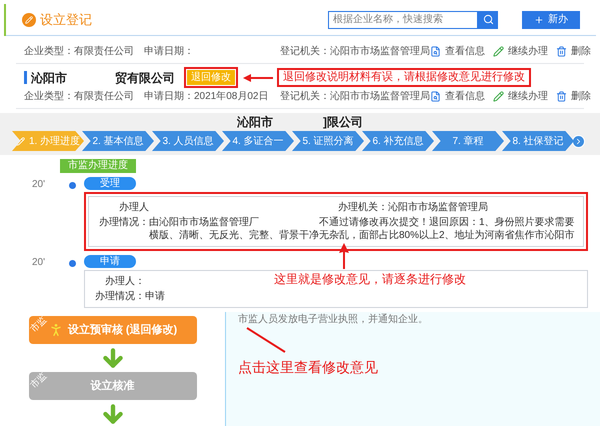  Describe the element at coordinates (362, 229) in the screenshot. I see `field-value: 由沁阳市市场监督管理厂 不通过请修改再次提交！退回原因：1、身份照片要求需要横版、清晰、无反光、完整、背景干净无杂乱，面部占比80%以上2、地址为河南省焦作市沁阳市` at that location.